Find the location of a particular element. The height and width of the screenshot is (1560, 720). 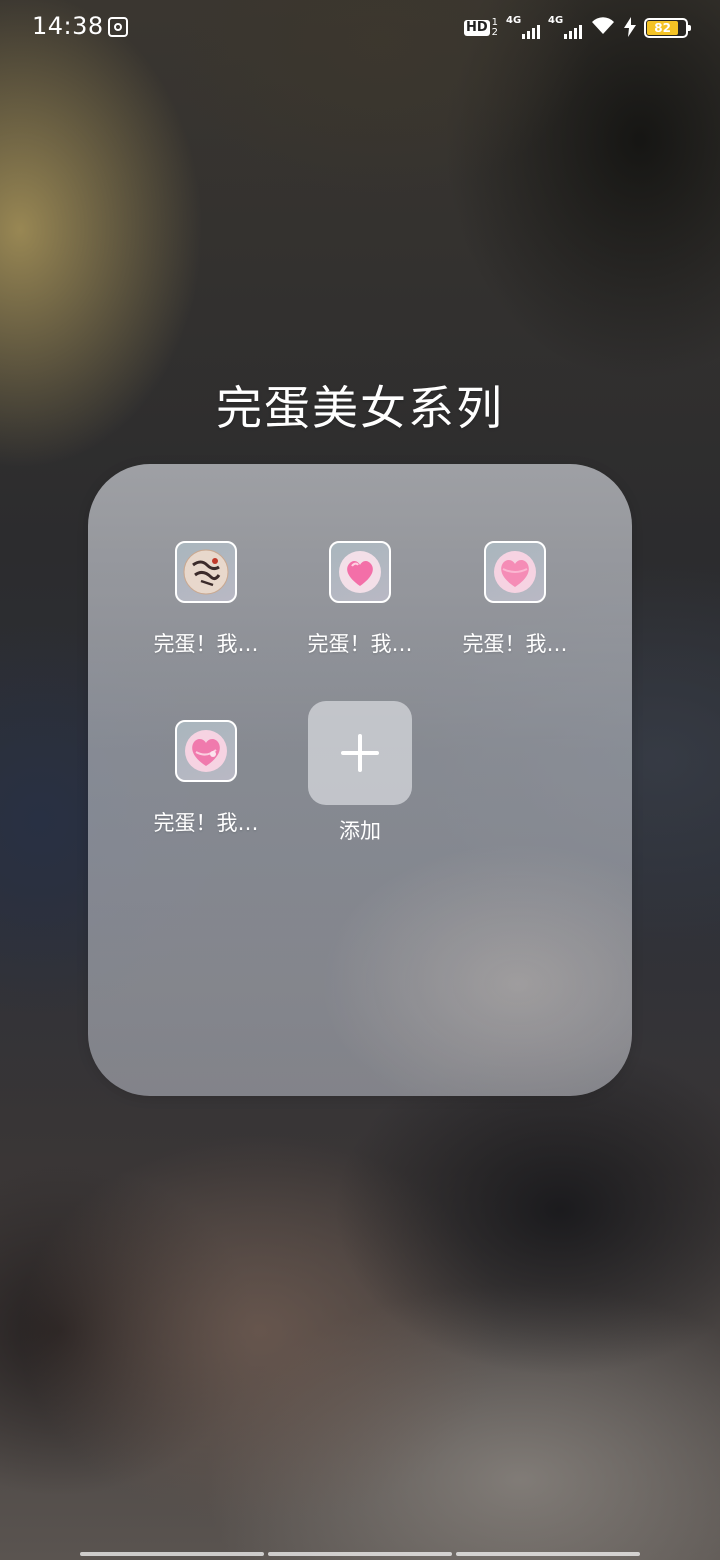

notification-icon is located at coordinates (118, 27).